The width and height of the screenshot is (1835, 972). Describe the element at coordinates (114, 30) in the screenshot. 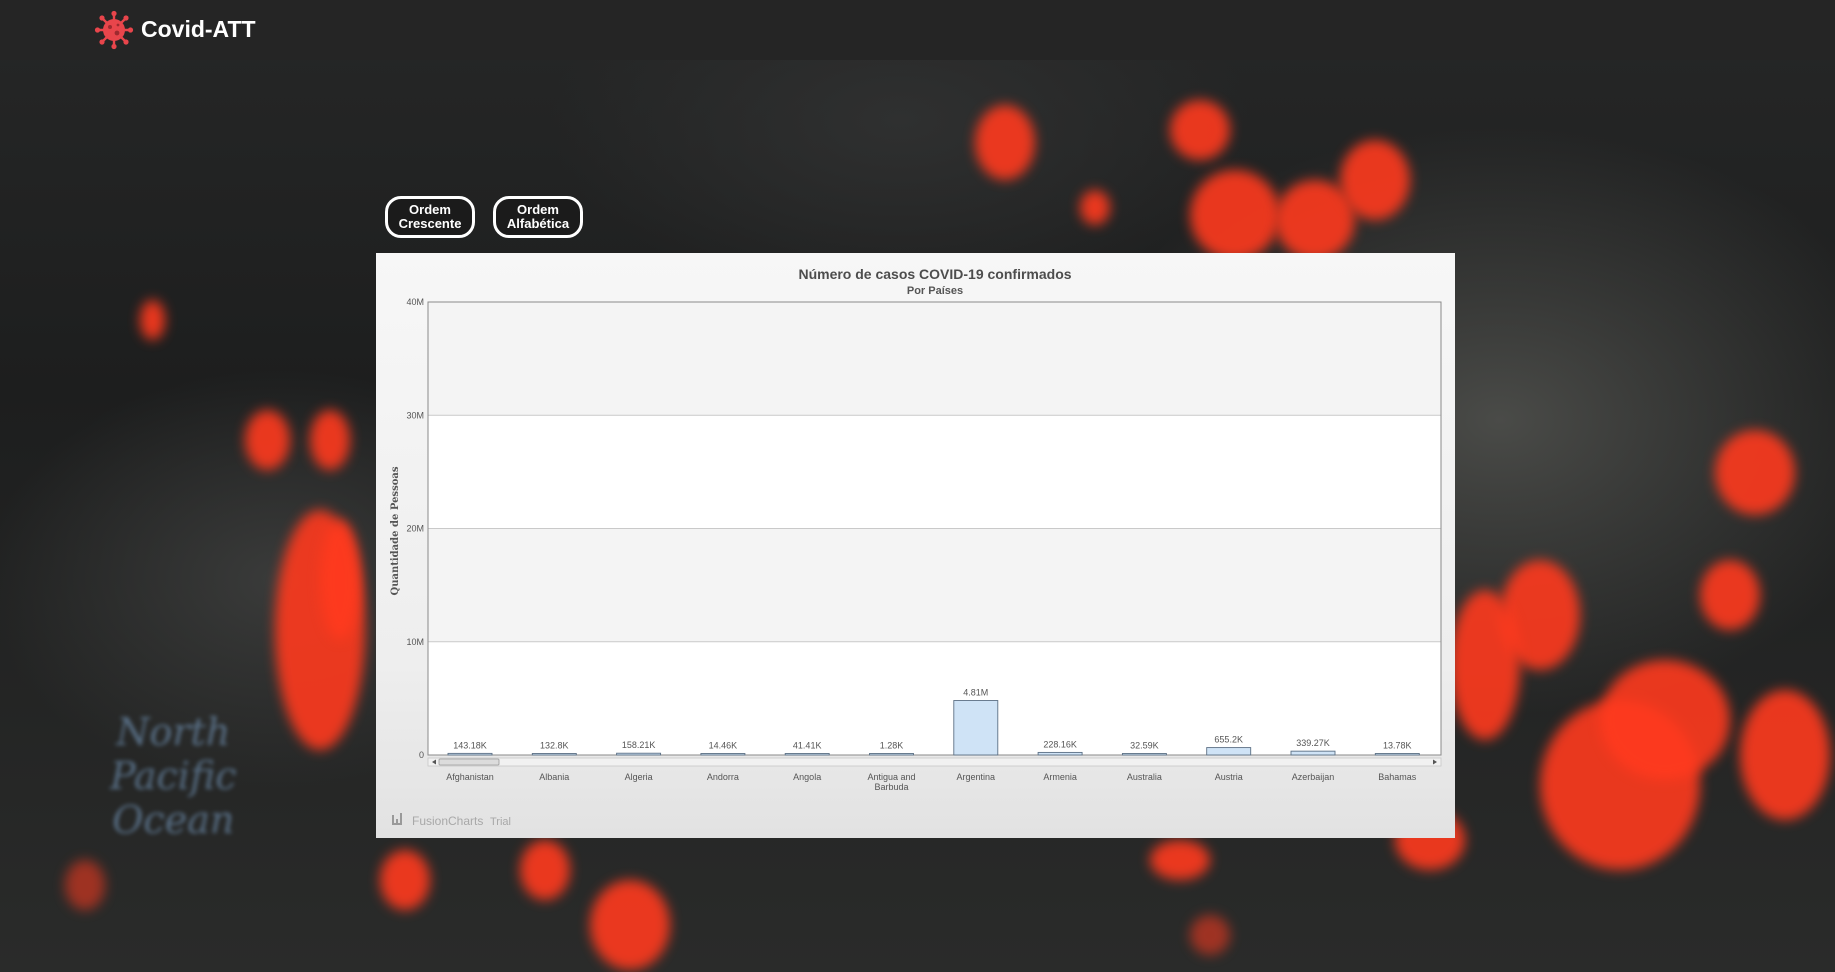

I see `virus-icon` at that location.